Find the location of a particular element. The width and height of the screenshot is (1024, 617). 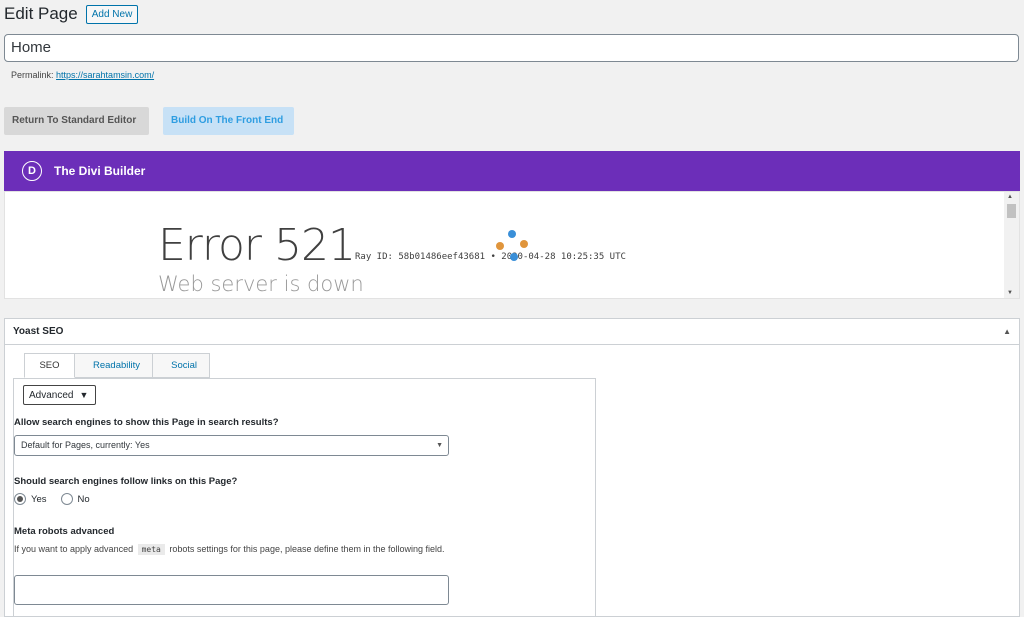

meta-robots-input is located at coordinates (231, 590).